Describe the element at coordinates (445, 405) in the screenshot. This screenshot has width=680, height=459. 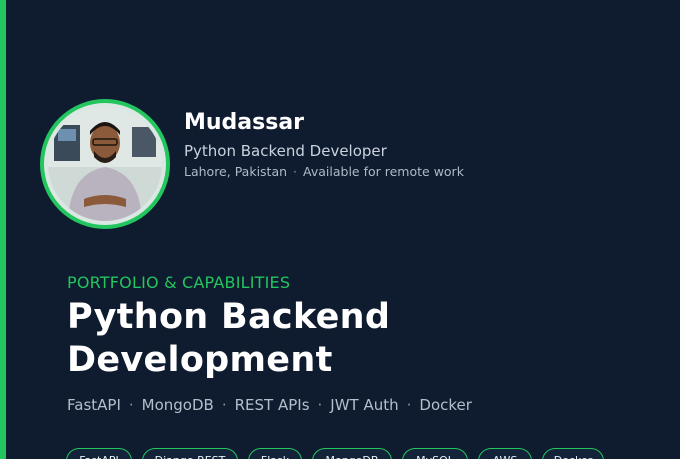
I see `stack-item: Docker` at that location.